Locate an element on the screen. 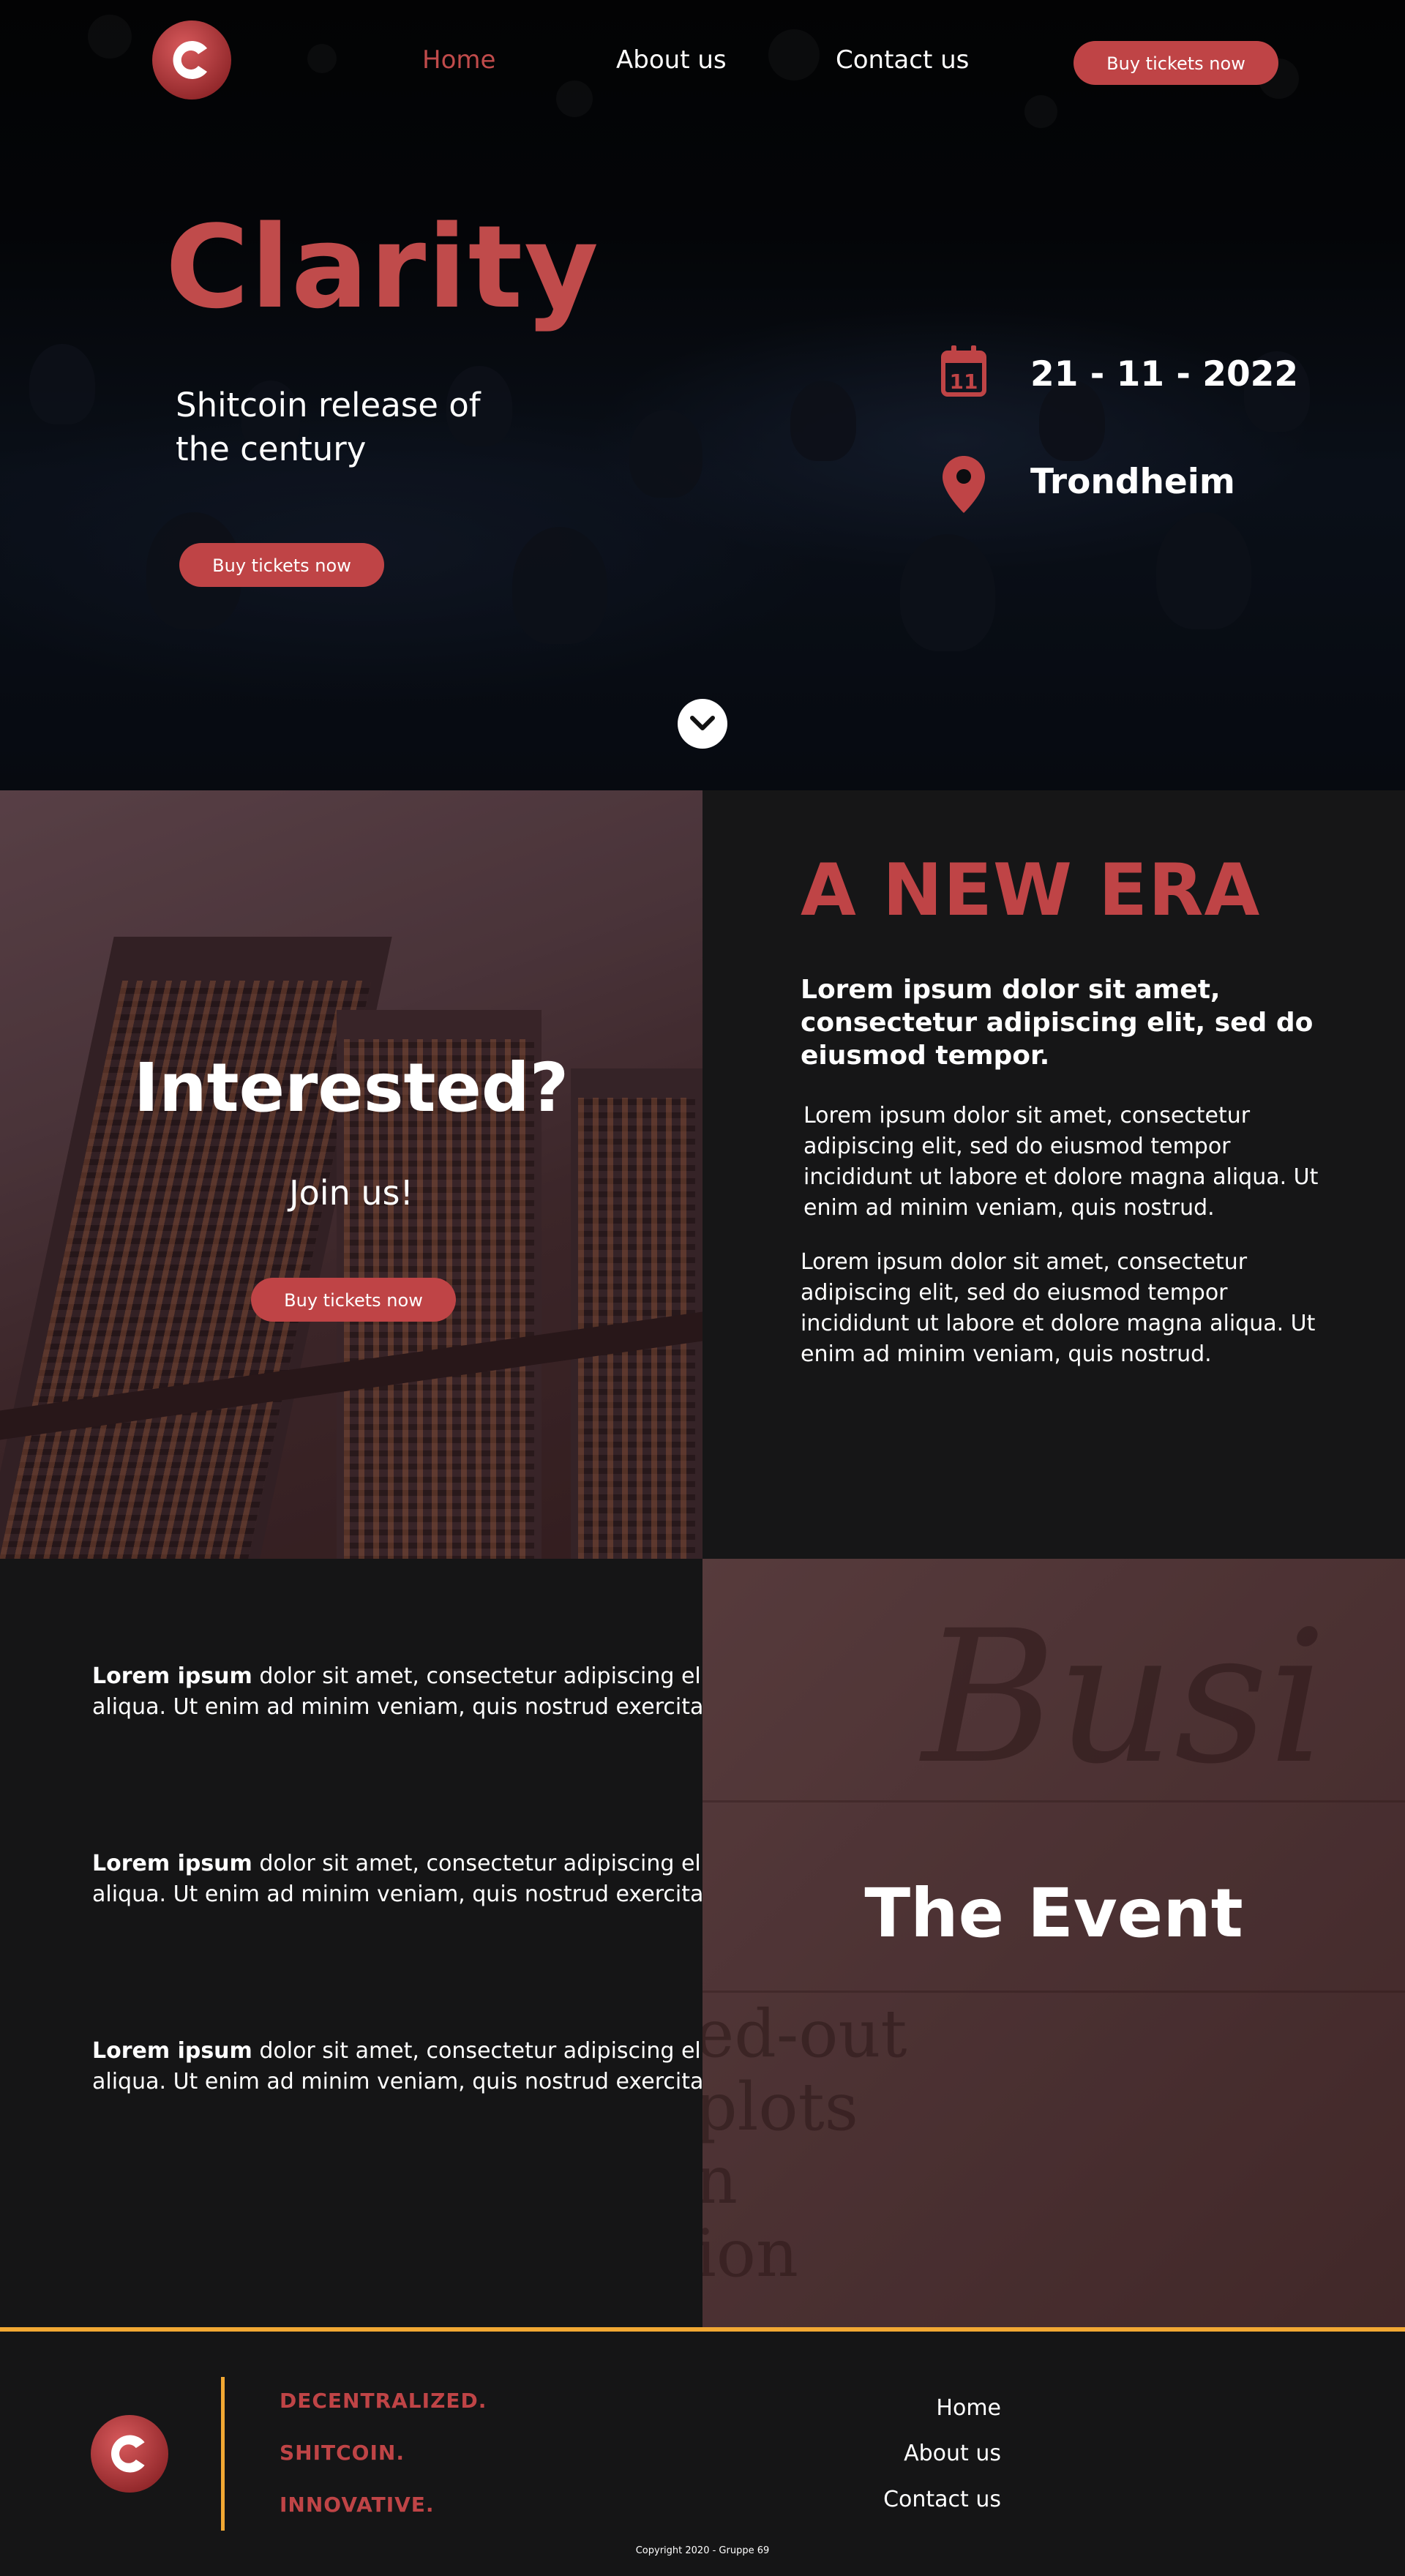 The width and height of the screenshot is (1405, 2576). hero-title: Clarity is located at coordinates (383, 267).